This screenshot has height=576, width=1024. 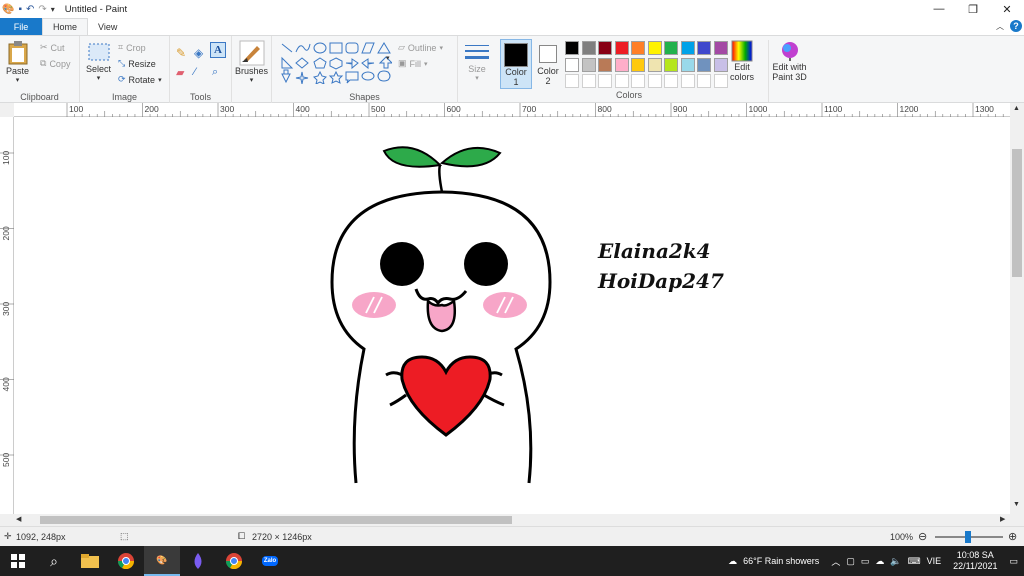 What do you see at coordinates (922, 536) in the screenshot?
I see `zoom-out-icon: ⊖` at bounding box center [922, 536].